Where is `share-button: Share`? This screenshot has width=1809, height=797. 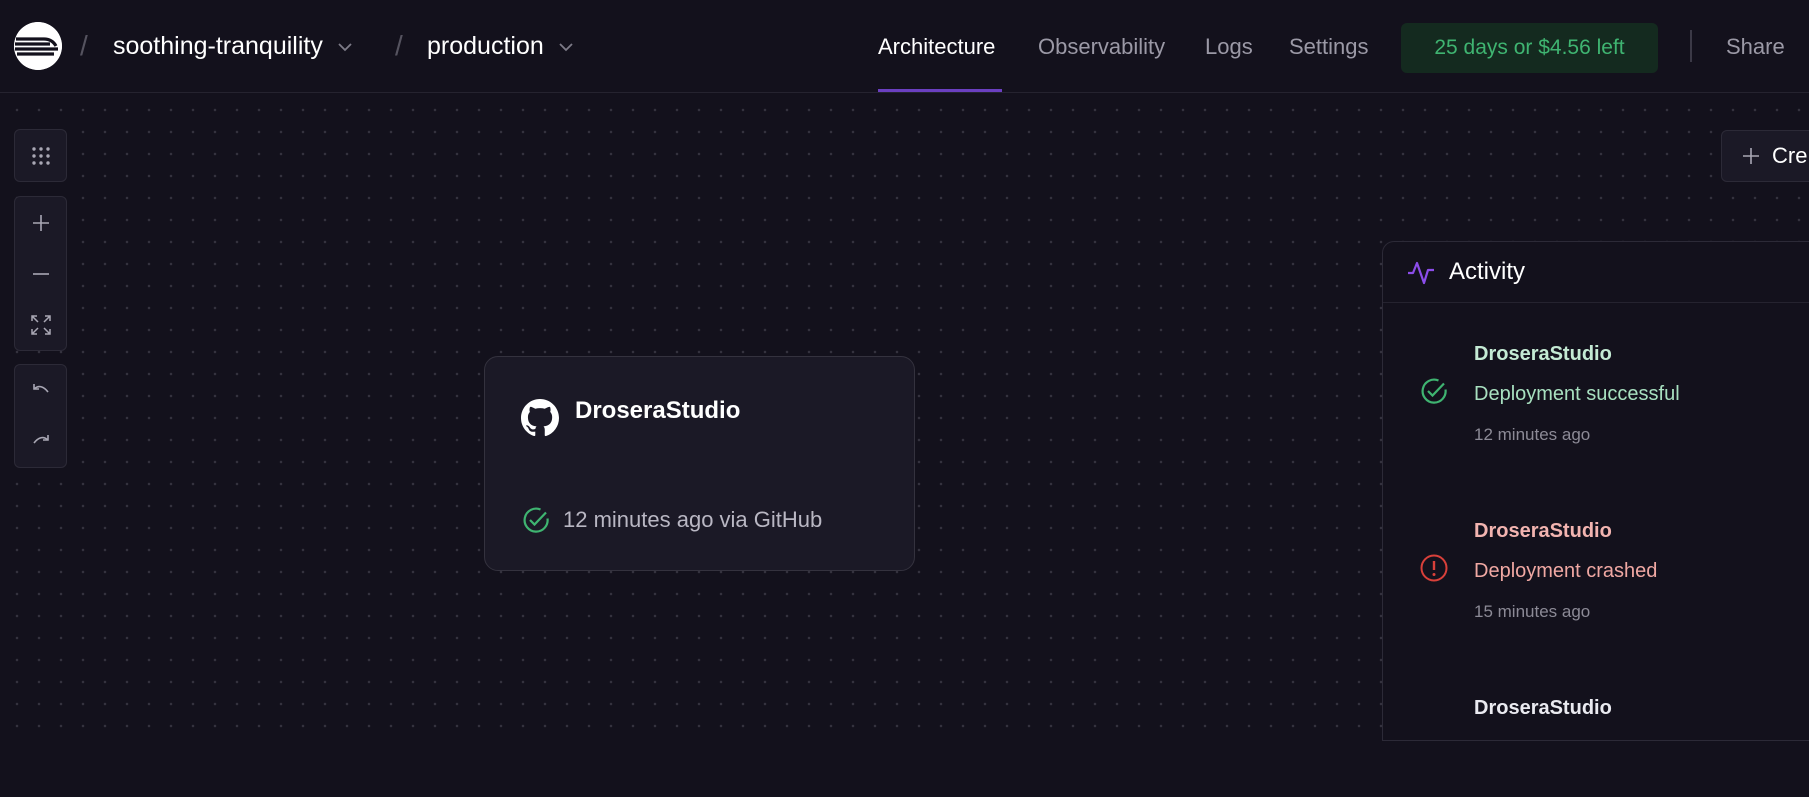
share-button: Share is located at coordinates (1755, 47).